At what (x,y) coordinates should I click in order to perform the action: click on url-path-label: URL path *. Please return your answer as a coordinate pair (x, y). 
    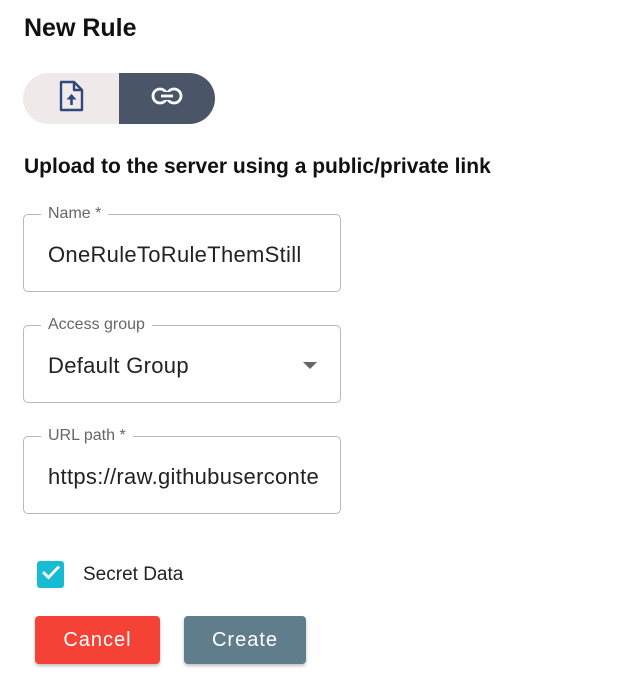
    Looking at the image, I should click on (87, 436).